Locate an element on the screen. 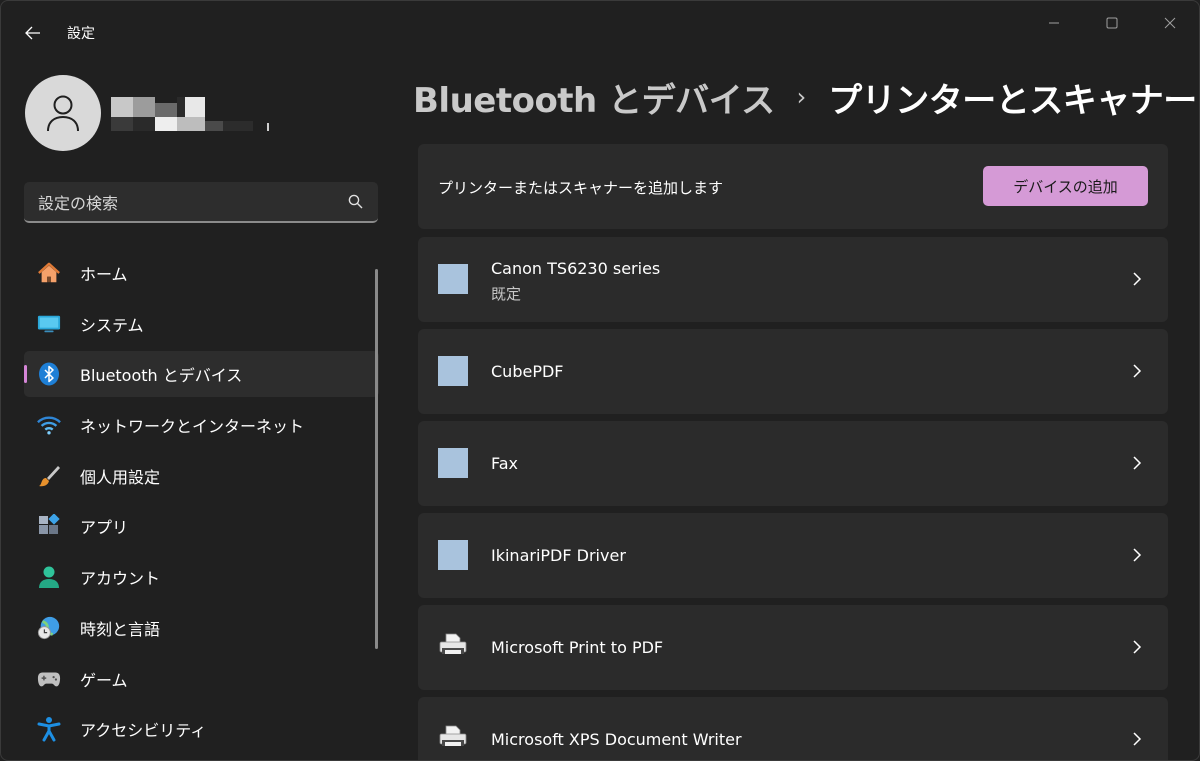 The height and width of the screenshot is (761, 1200). printer-item: Microsoft XPS Document Writer is located at coordinates (793, 728).